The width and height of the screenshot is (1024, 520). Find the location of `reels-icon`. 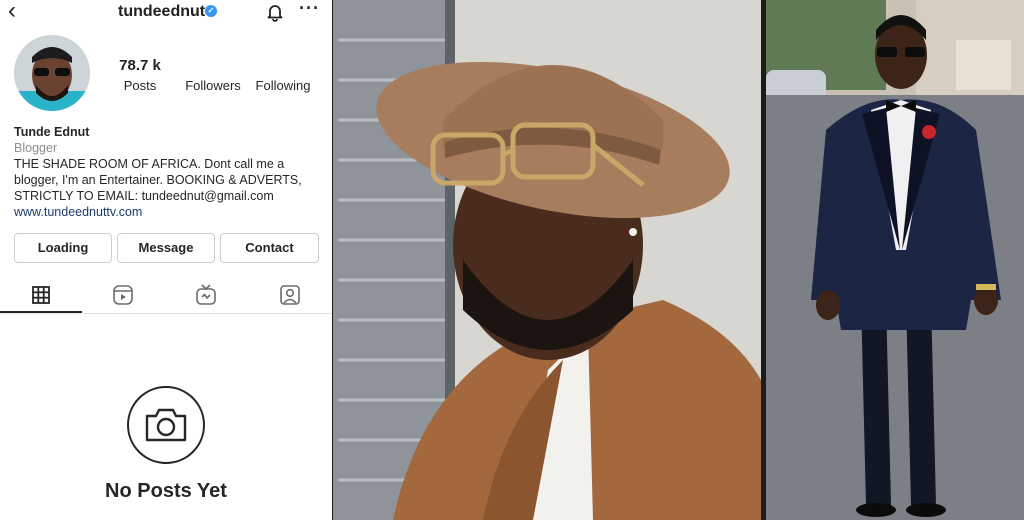

reels-icon is located at coordinates (123, 295).